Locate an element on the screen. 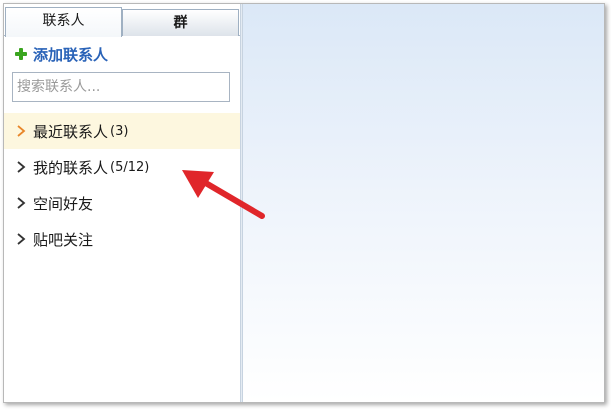 The height and width of the screenshot is (411, 611). search-input is located at coordinates (121, 87).